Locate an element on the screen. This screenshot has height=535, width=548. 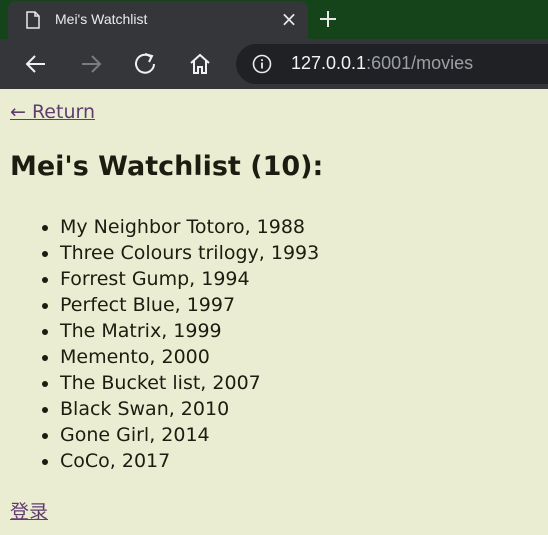
url-text: 127.0.0.1:6001/movies is located at coordinates (382, 63).